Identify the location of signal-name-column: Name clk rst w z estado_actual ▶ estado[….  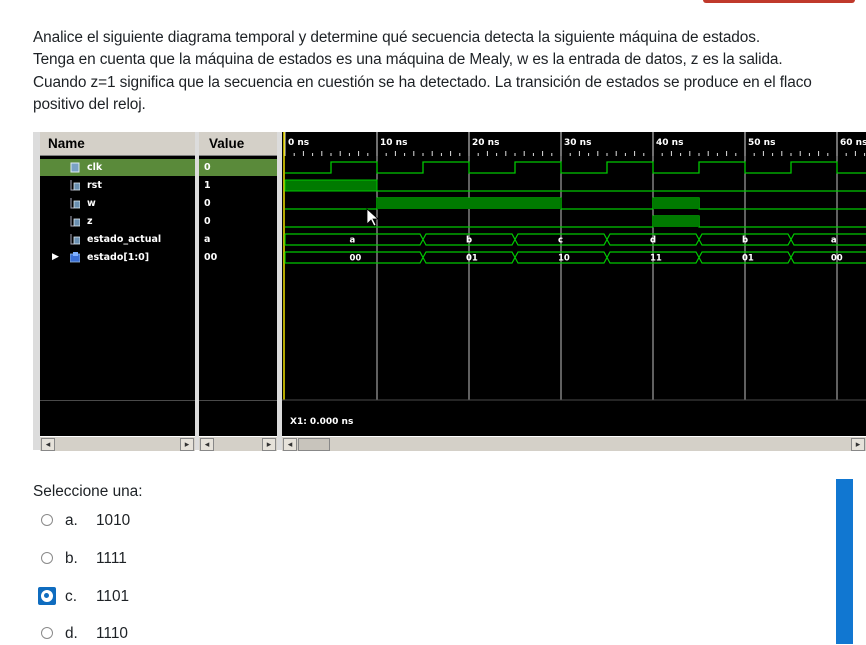
(117, 291).